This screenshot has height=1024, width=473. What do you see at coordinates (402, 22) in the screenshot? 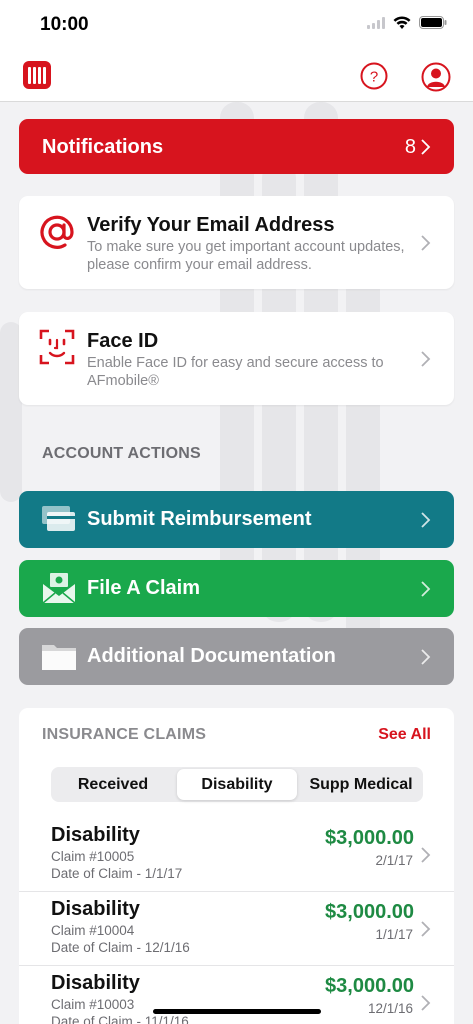
I see `wifi-icon` at bounding box center [402, 22].